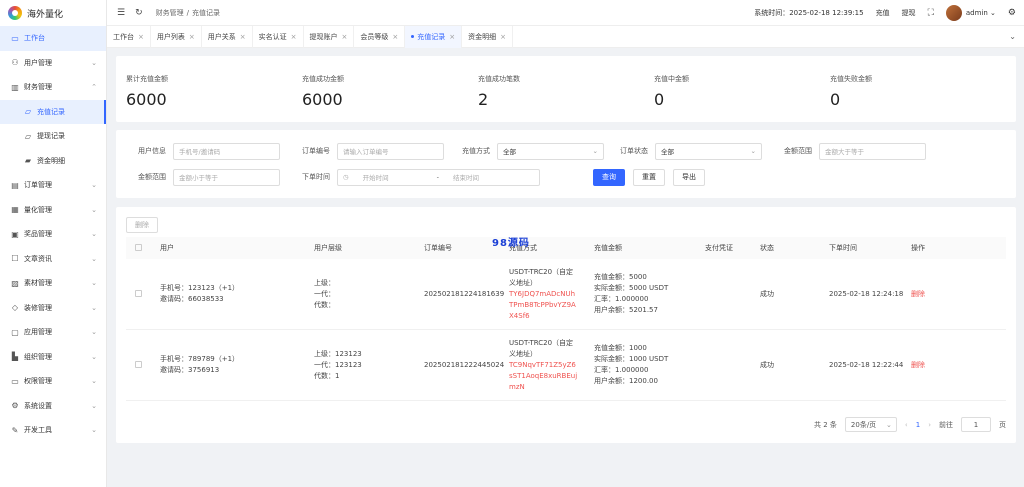  What do you see at coordinates (138, 247) in the screenshot?
I see `select-all-checkbox` at bounding box center [138, 247].